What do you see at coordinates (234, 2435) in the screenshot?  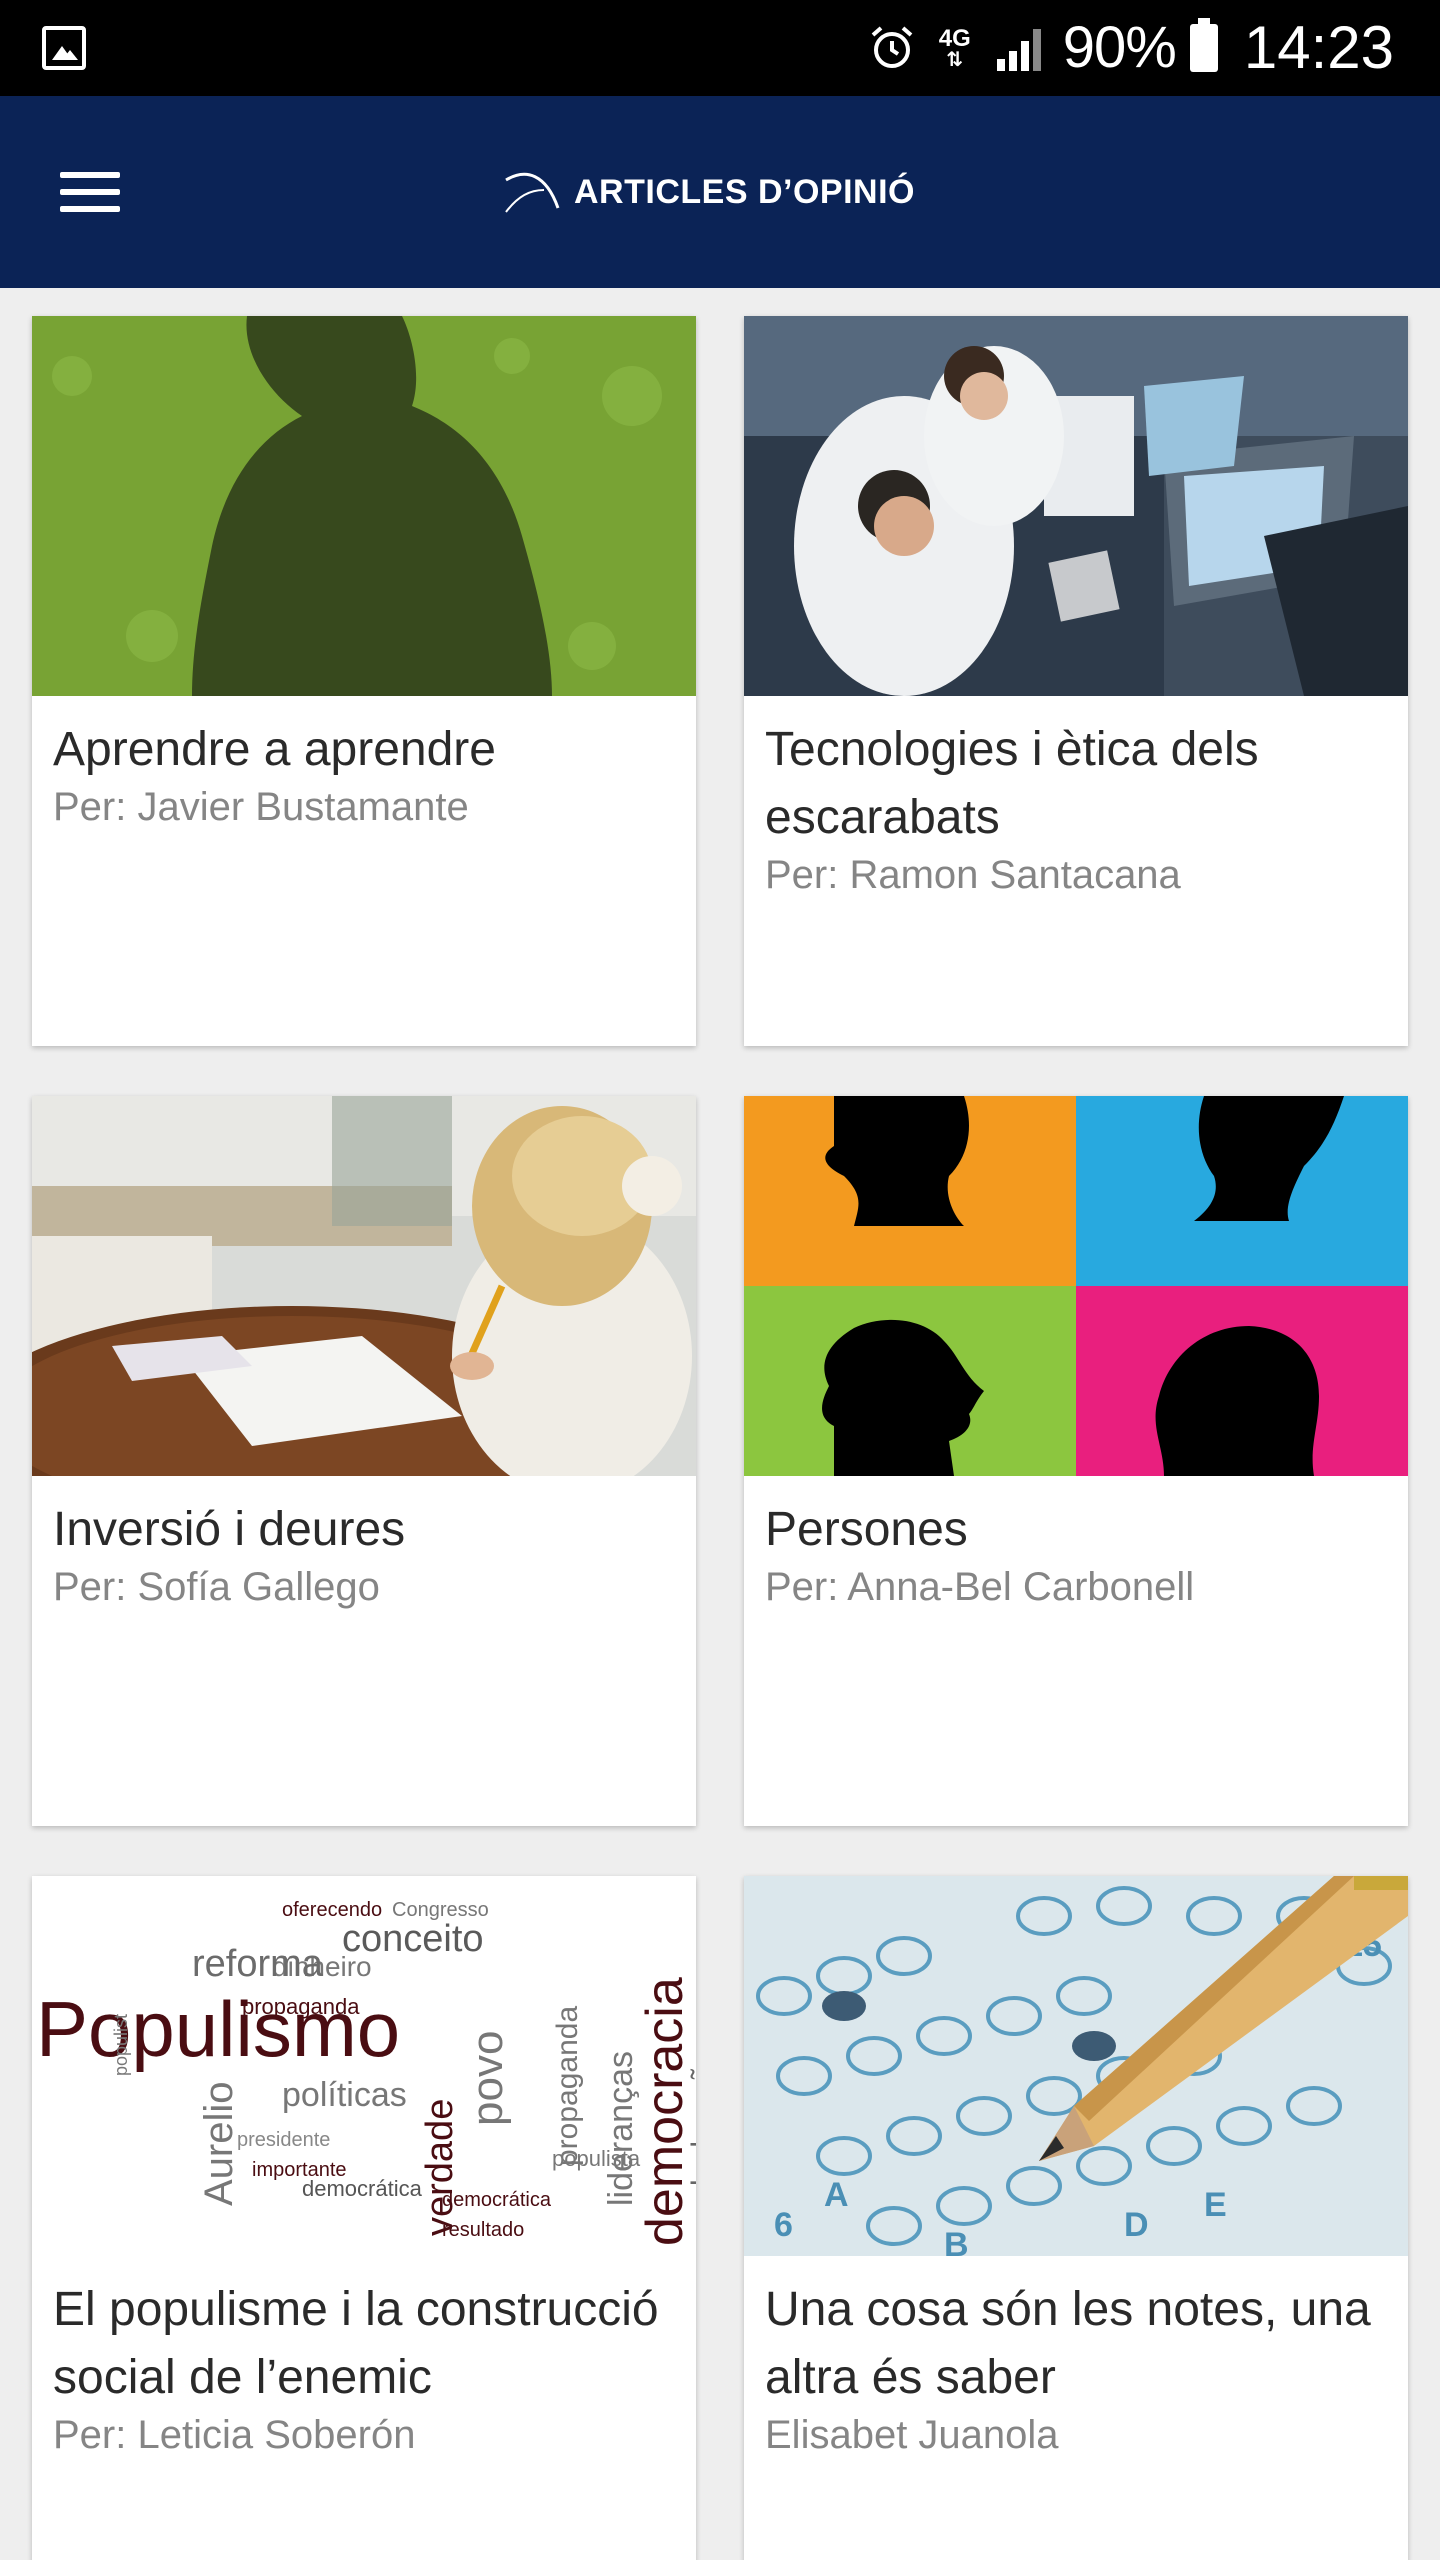 I see `article-author: Per: Leticia Soberón` at bounding box center [234, 2435].